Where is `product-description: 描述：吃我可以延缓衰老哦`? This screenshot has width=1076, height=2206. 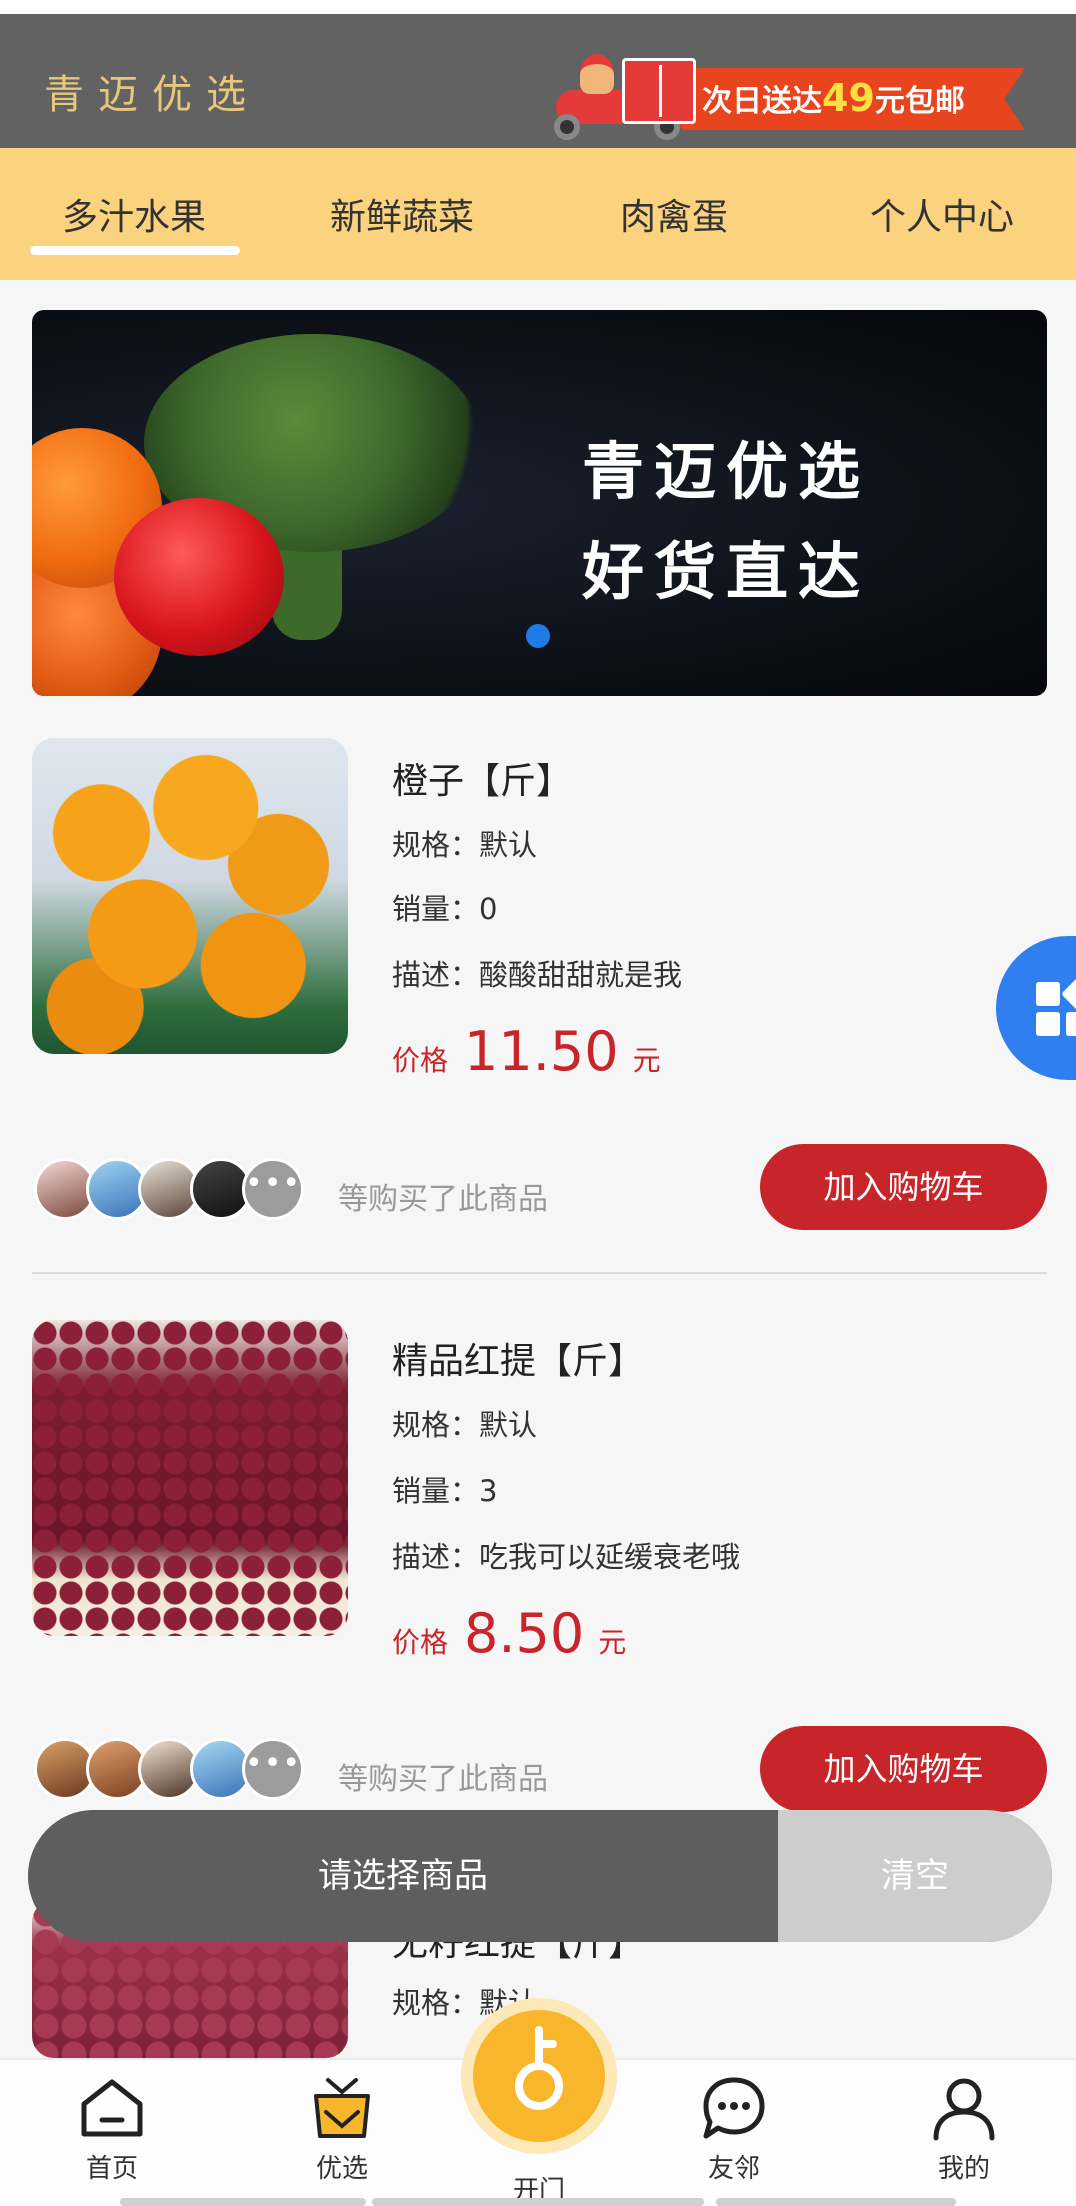
product-description: 描述：吃我可以延缓衰老哦 is located at coordinates (566, 1557).